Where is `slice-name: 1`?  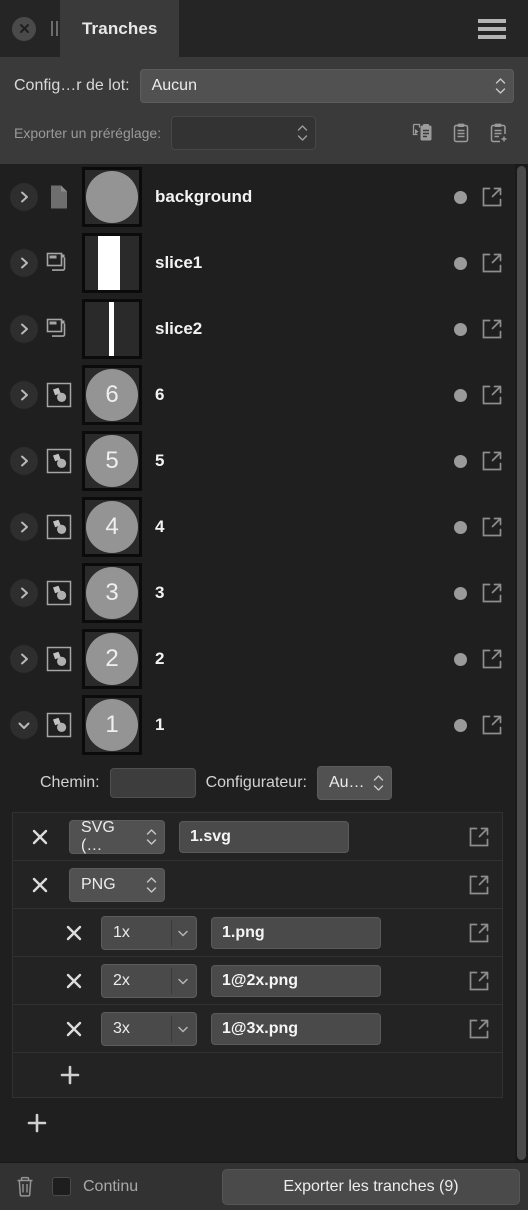
slice-name: 1 is located at coordinates (160, 724).